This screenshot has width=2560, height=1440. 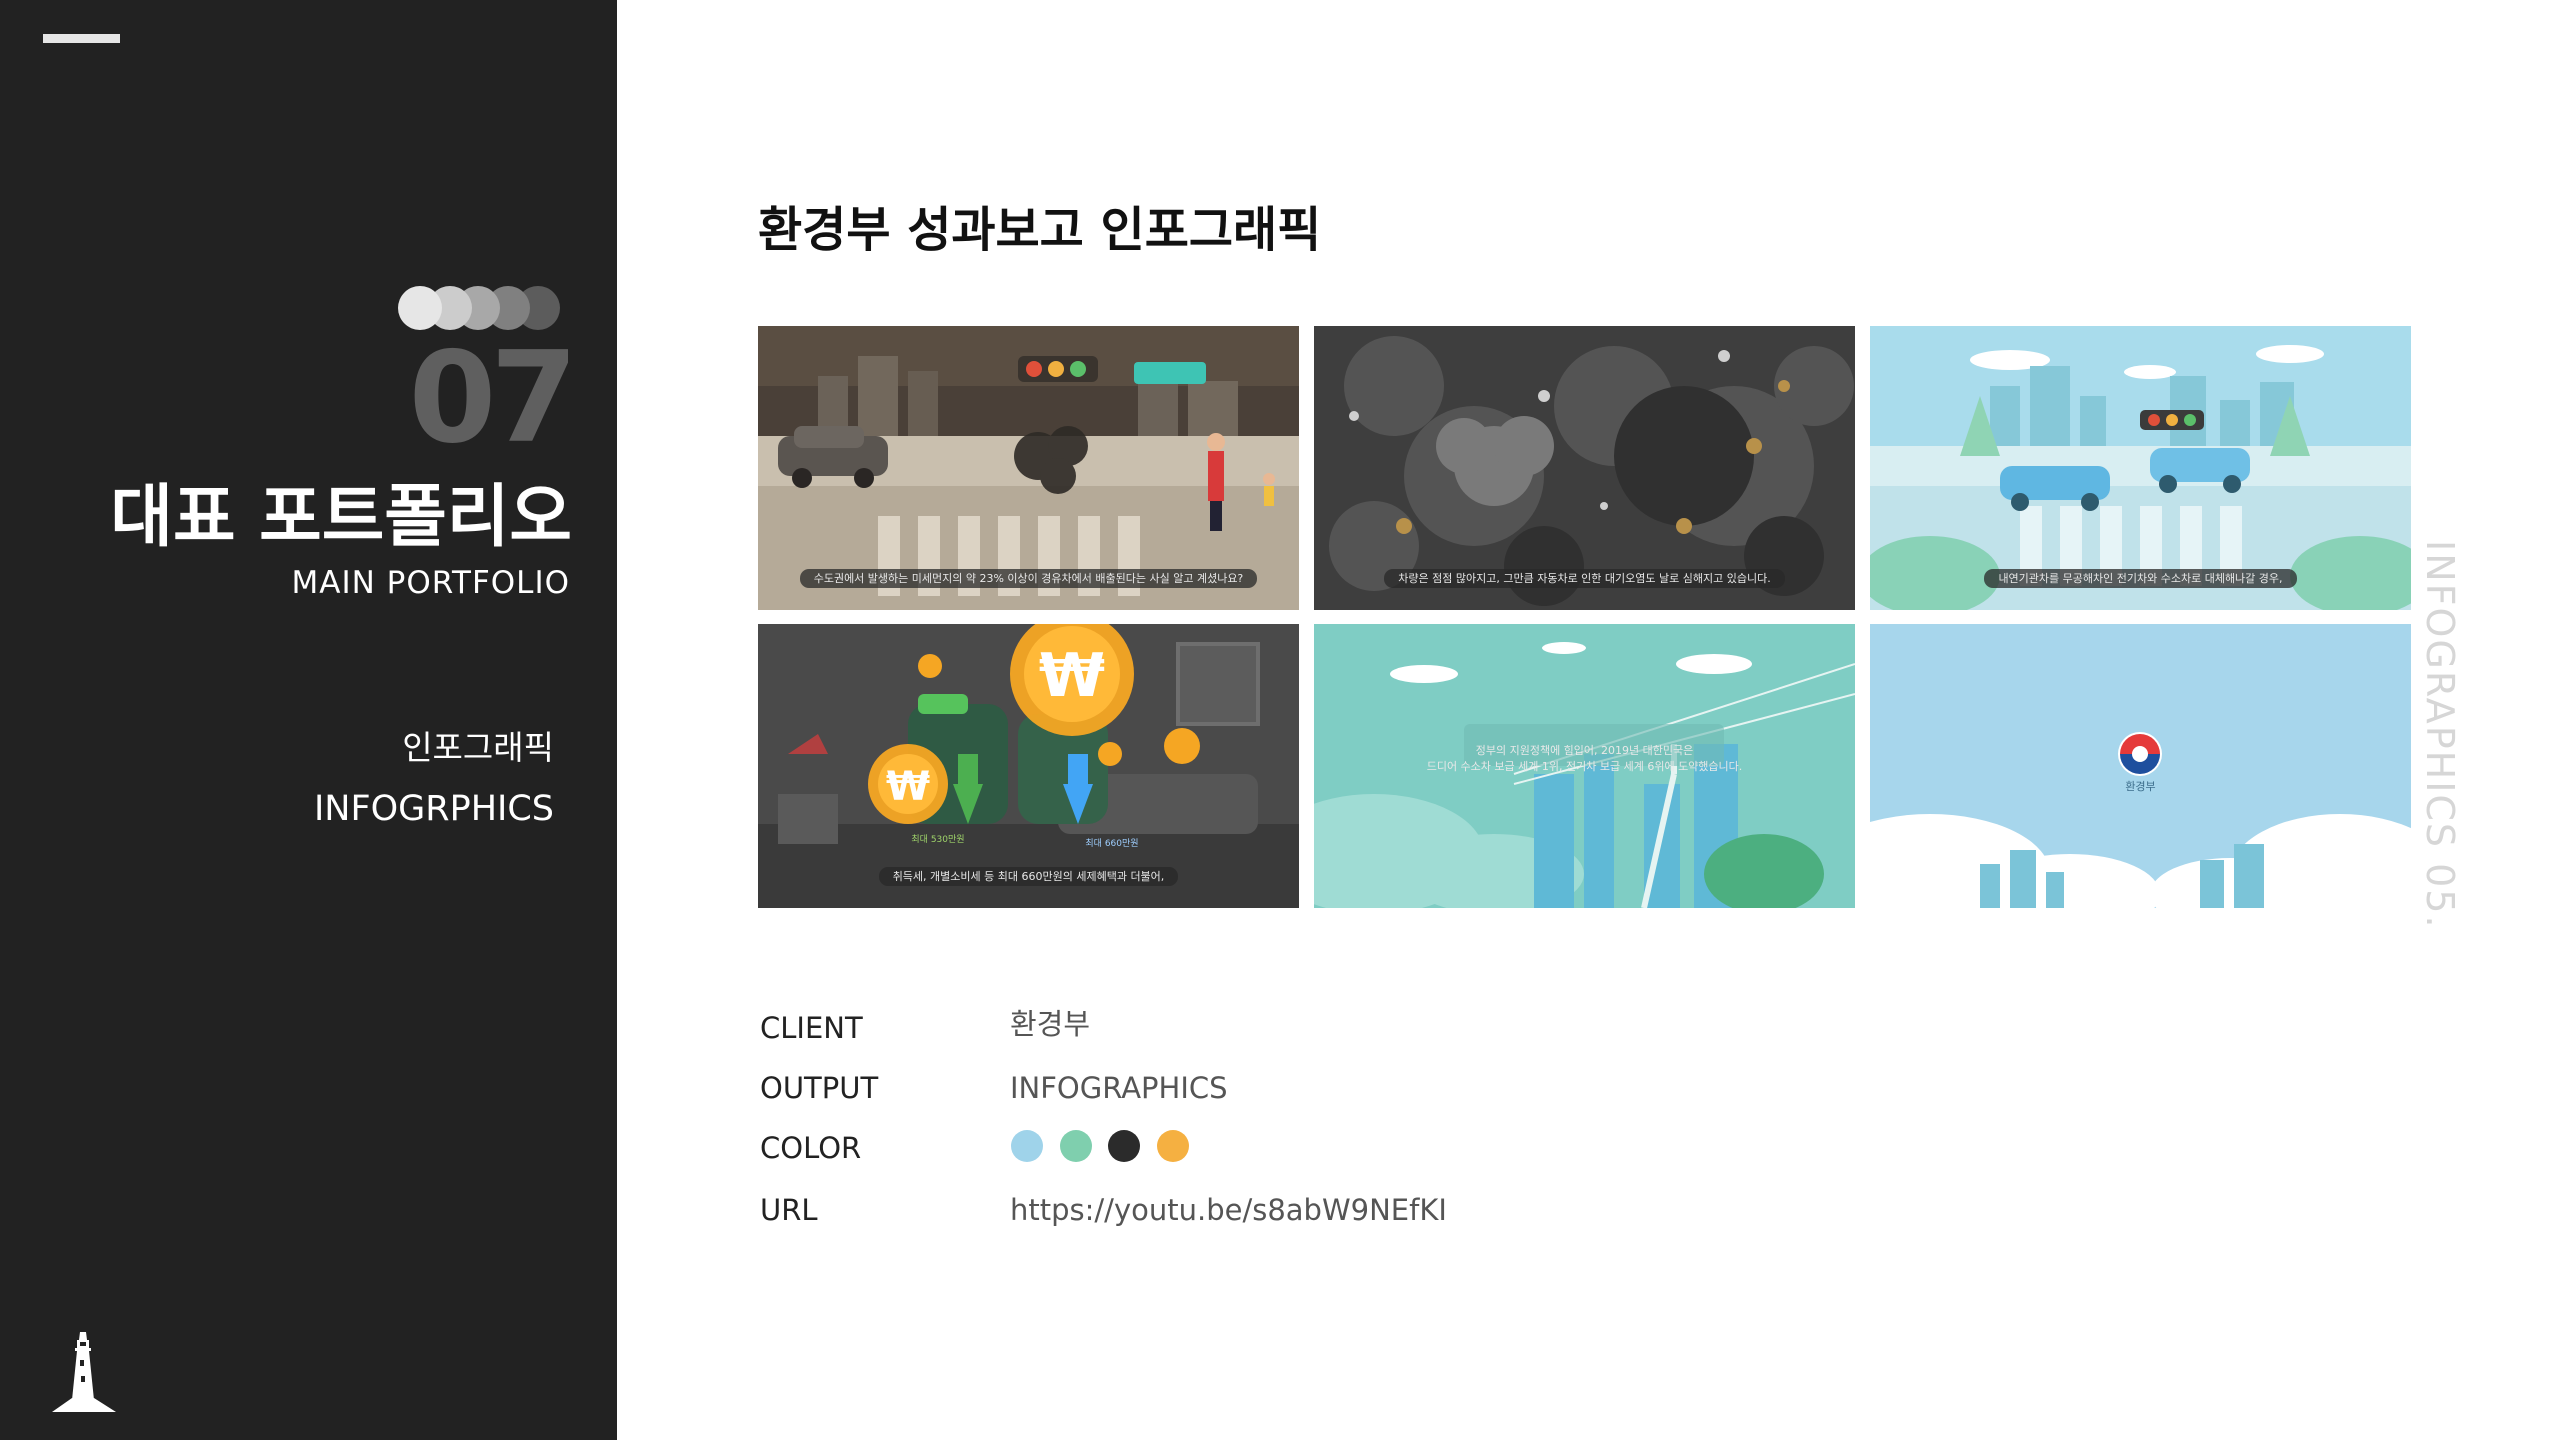 I want to click on output-value: INFOGRAPHICS, so click(x=1119, y=1088).